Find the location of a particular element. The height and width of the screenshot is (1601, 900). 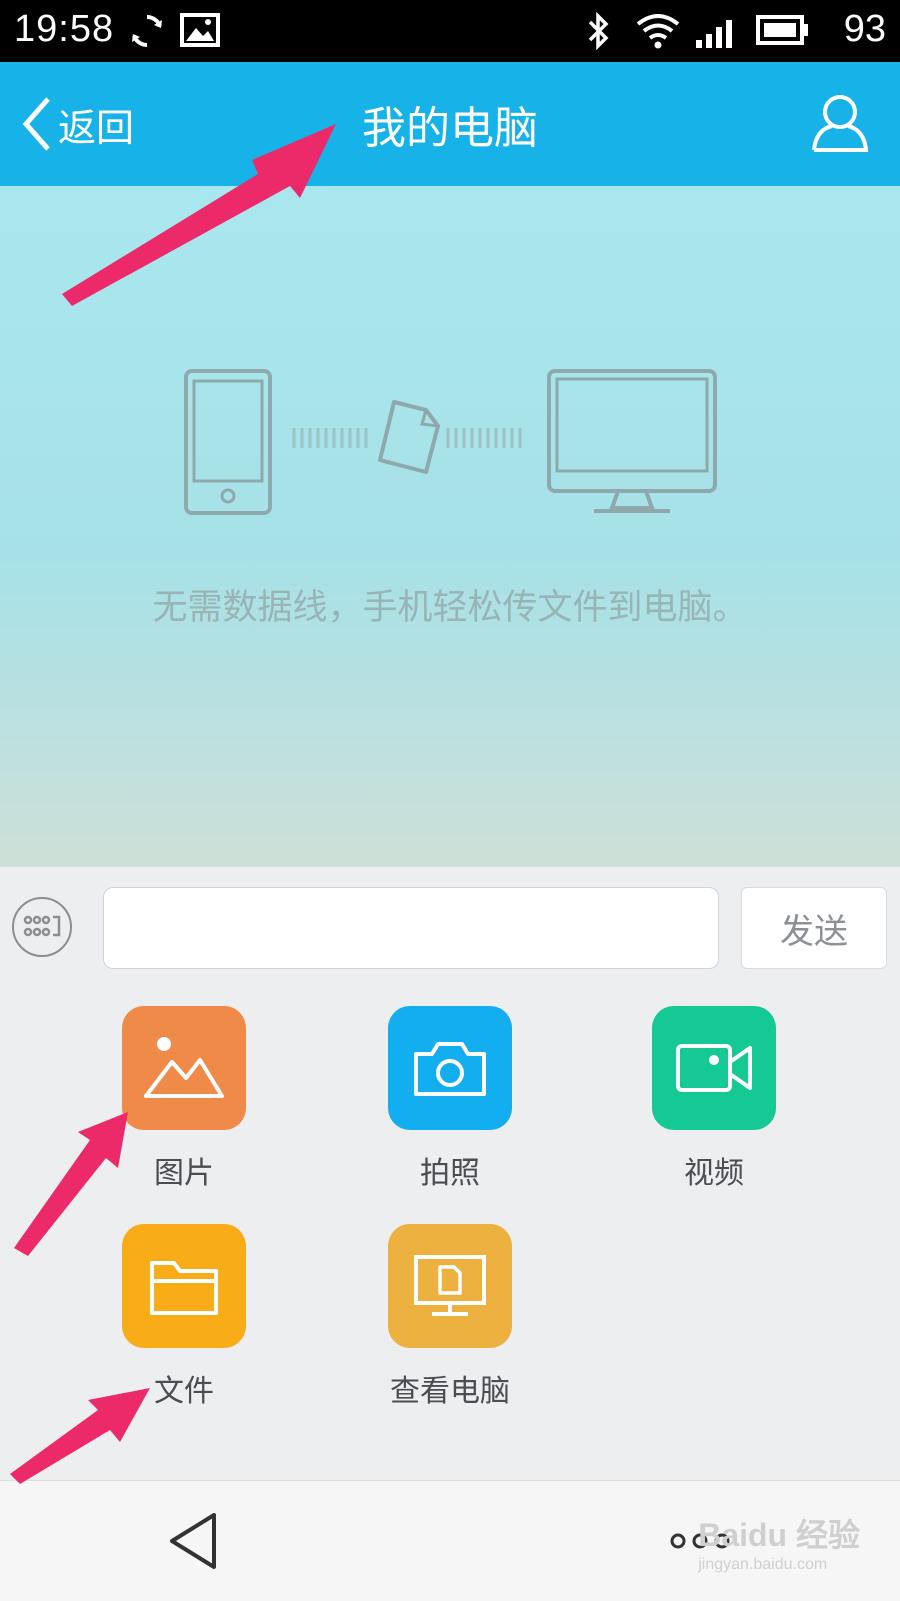

wifi-icon is located at coordinates (658, 31).